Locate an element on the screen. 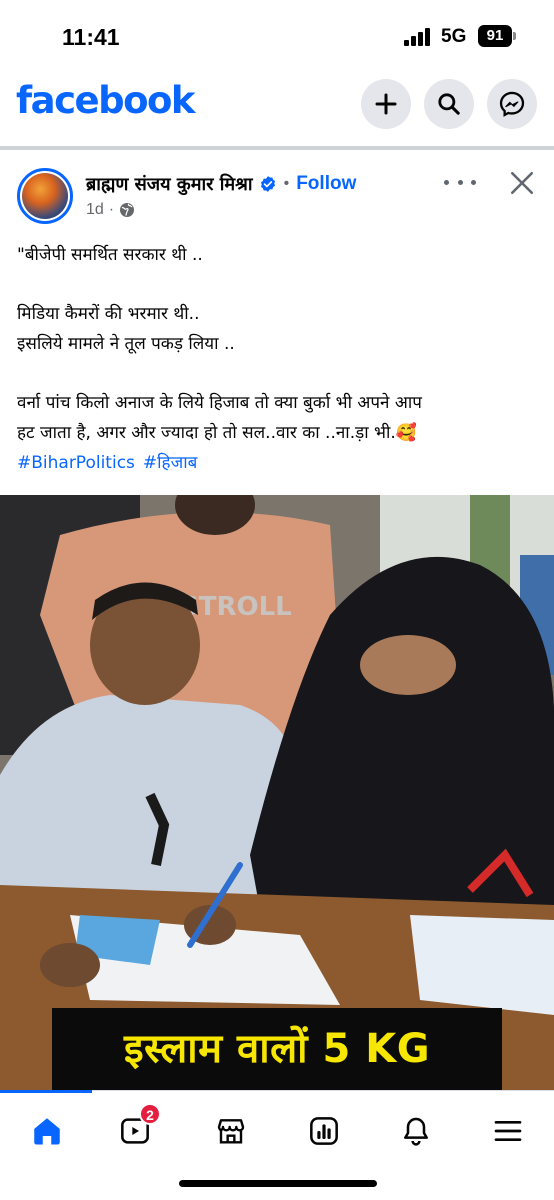  post-meta: 1d · is located at coordinates (110, 210).